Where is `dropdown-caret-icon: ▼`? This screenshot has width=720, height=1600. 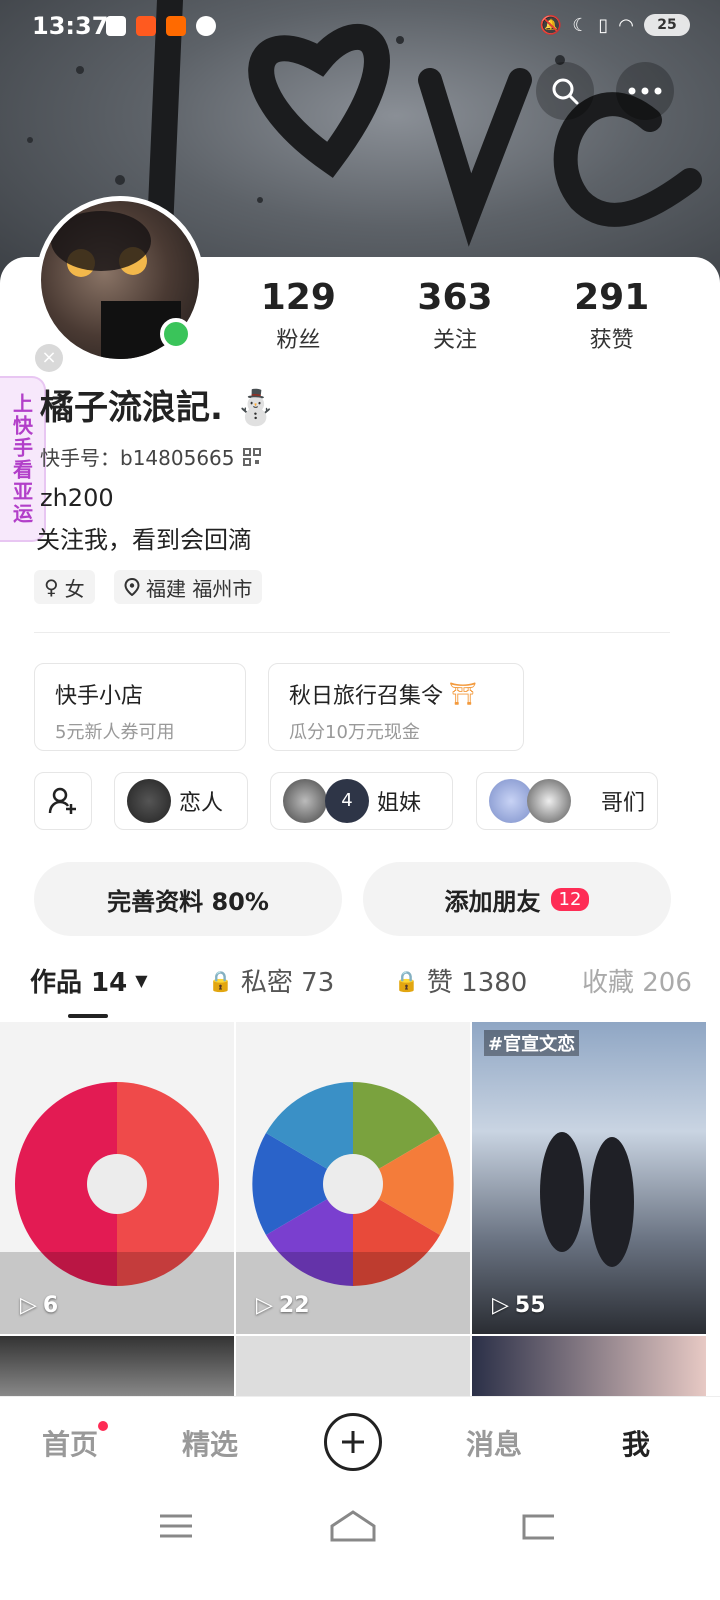 dropdown-caret-icon: ▼ is located at coordinates (141, 980).